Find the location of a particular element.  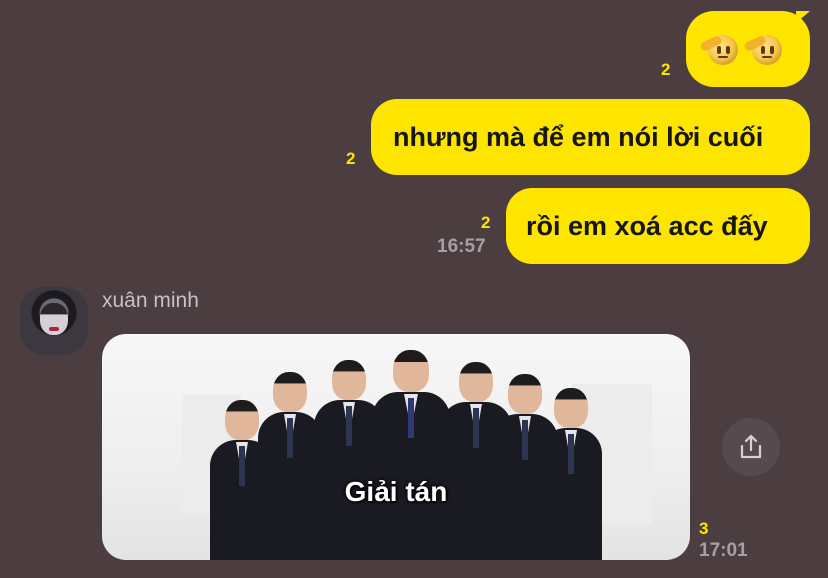

message-text: nhưng mà để em nói lời cuối is located at coordinates (578, 136).